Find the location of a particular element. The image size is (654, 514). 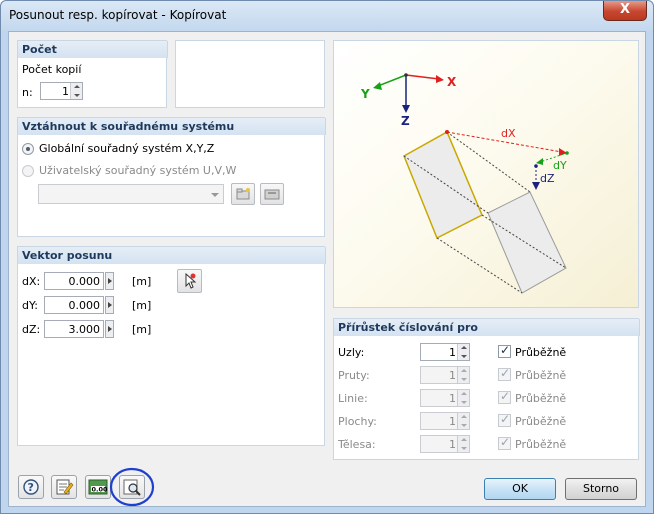

dz-text: dZ is located at coordinates (547, 178).